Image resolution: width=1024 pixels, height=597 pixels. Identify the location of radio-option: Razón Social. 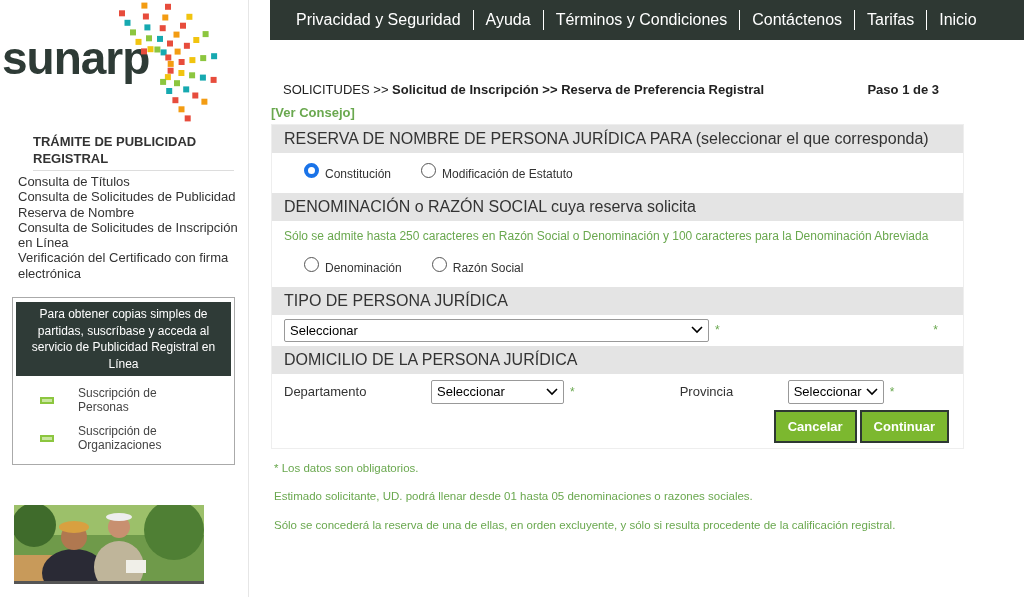
(477, 267).